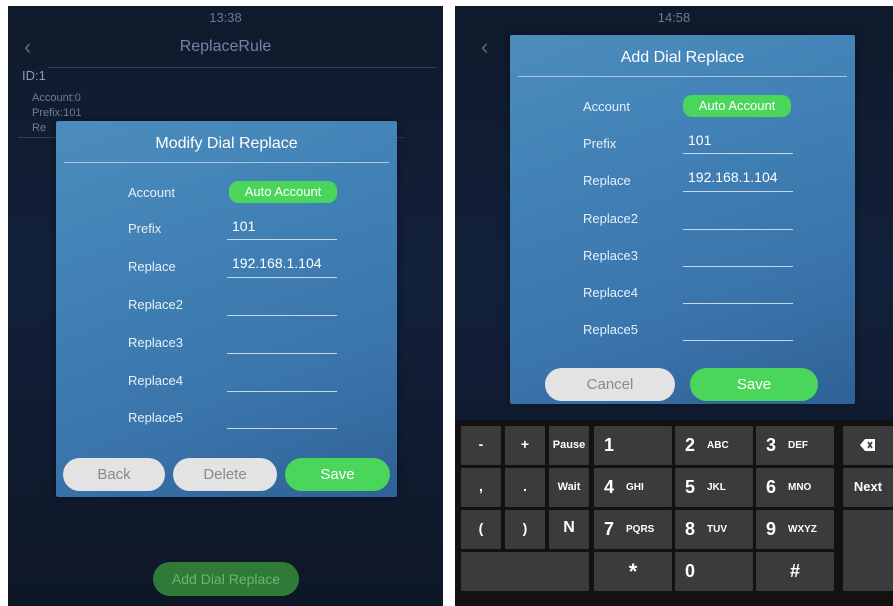 The image size is (893, 606). Describe the element at coordinates (484, 47) in the screenshot. I see `back-chevron-icon: ‹` at that location.